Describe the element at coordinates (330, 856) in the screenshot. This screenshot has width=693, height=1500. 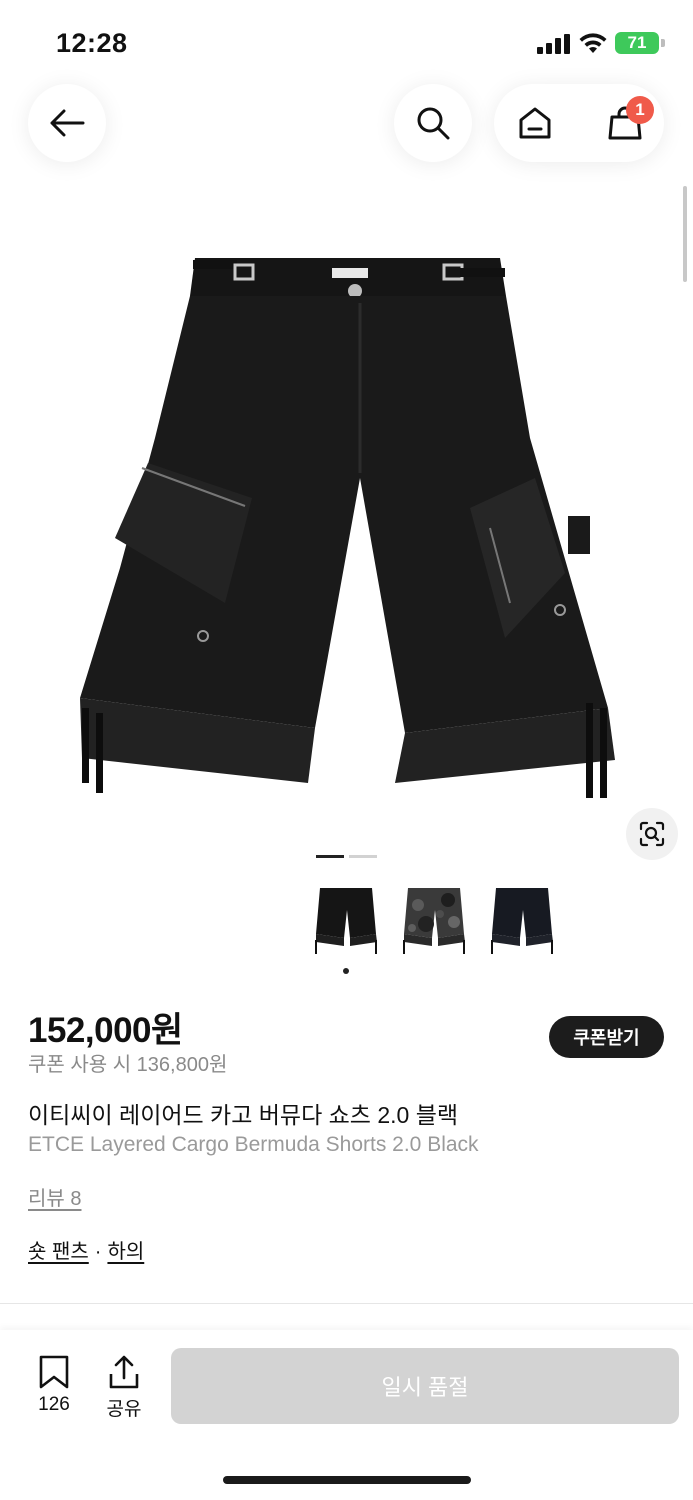
I see `gallery-pager-active` at that location.